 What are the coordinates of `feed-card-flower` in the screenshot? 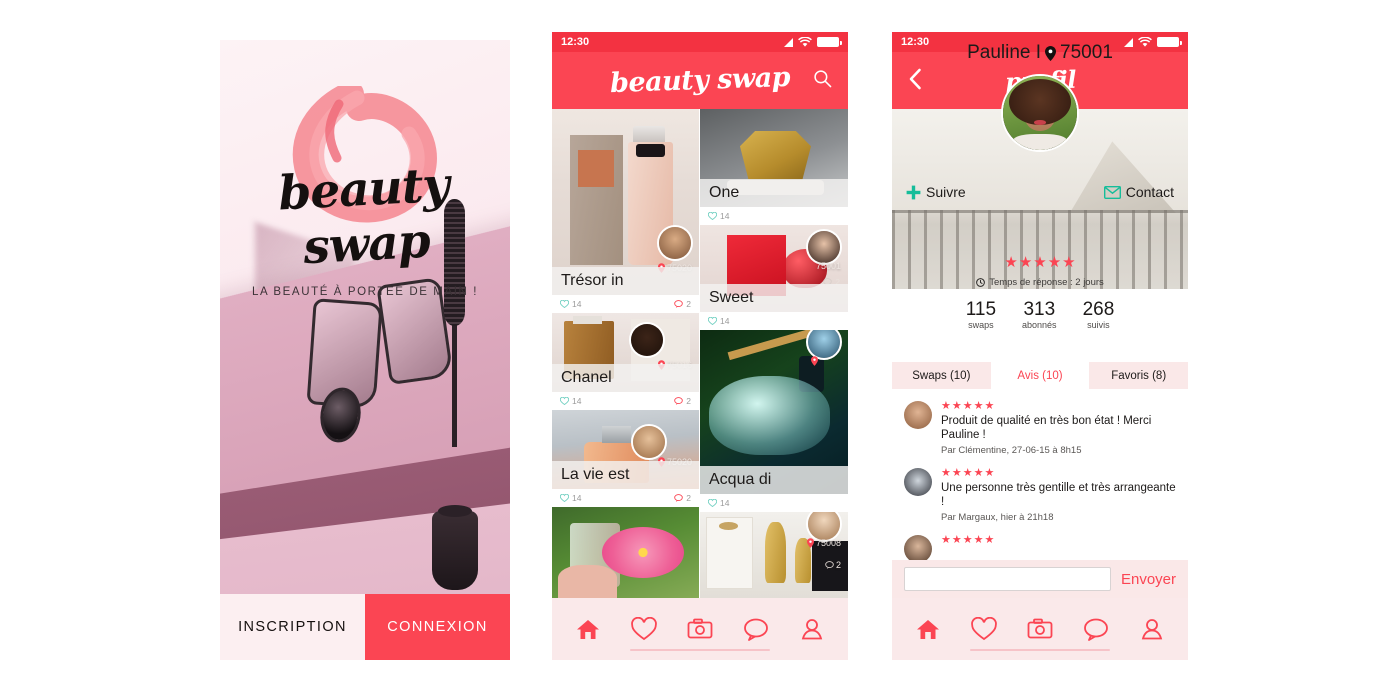 It's located at (625, 552).